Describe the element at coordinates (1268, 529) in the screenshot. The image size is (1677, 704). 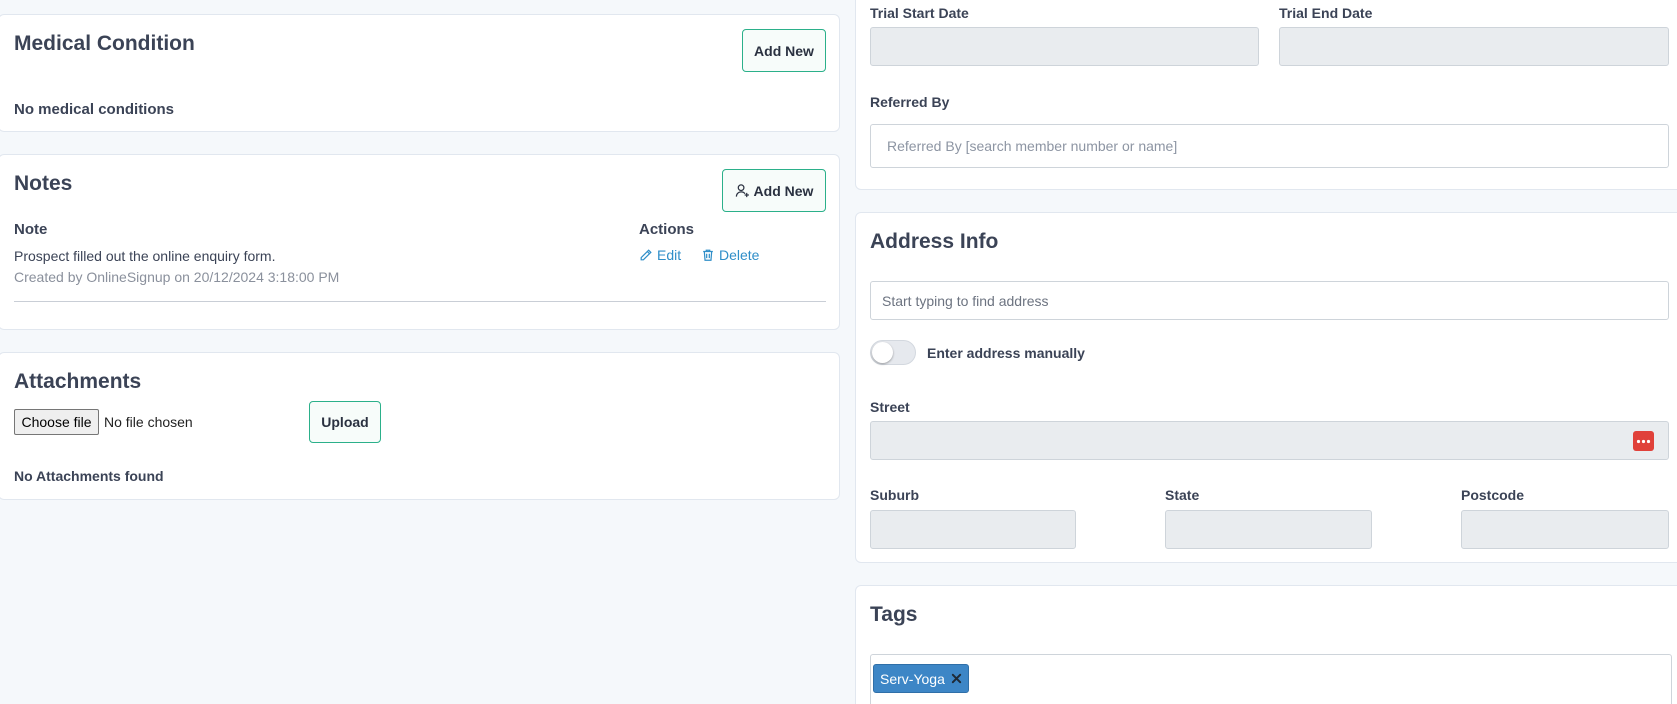
I see `state-input` at that location.